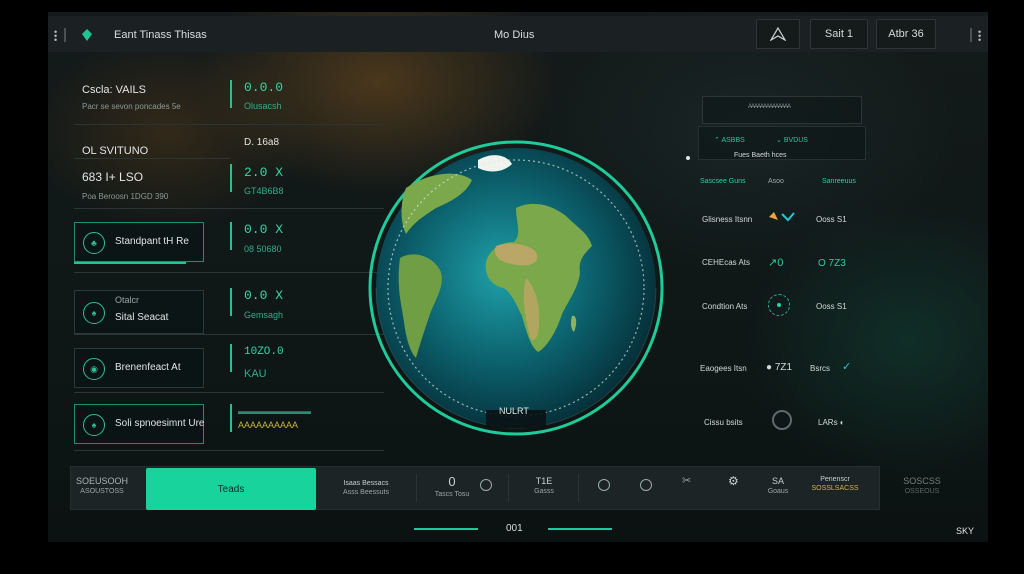 This screenshot has height=574, width=1024. Describe the element at coordinates (264, 87) in the screenshot. I see `header-value: 0.0.0` at that location.